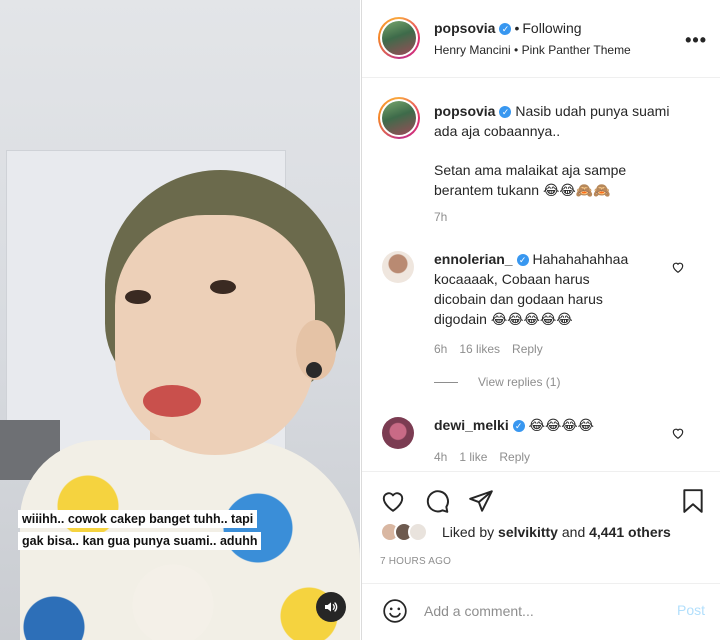  Describe the element at coordinates (215, 335) in the screenshot. I see `video-person-face` at that location.